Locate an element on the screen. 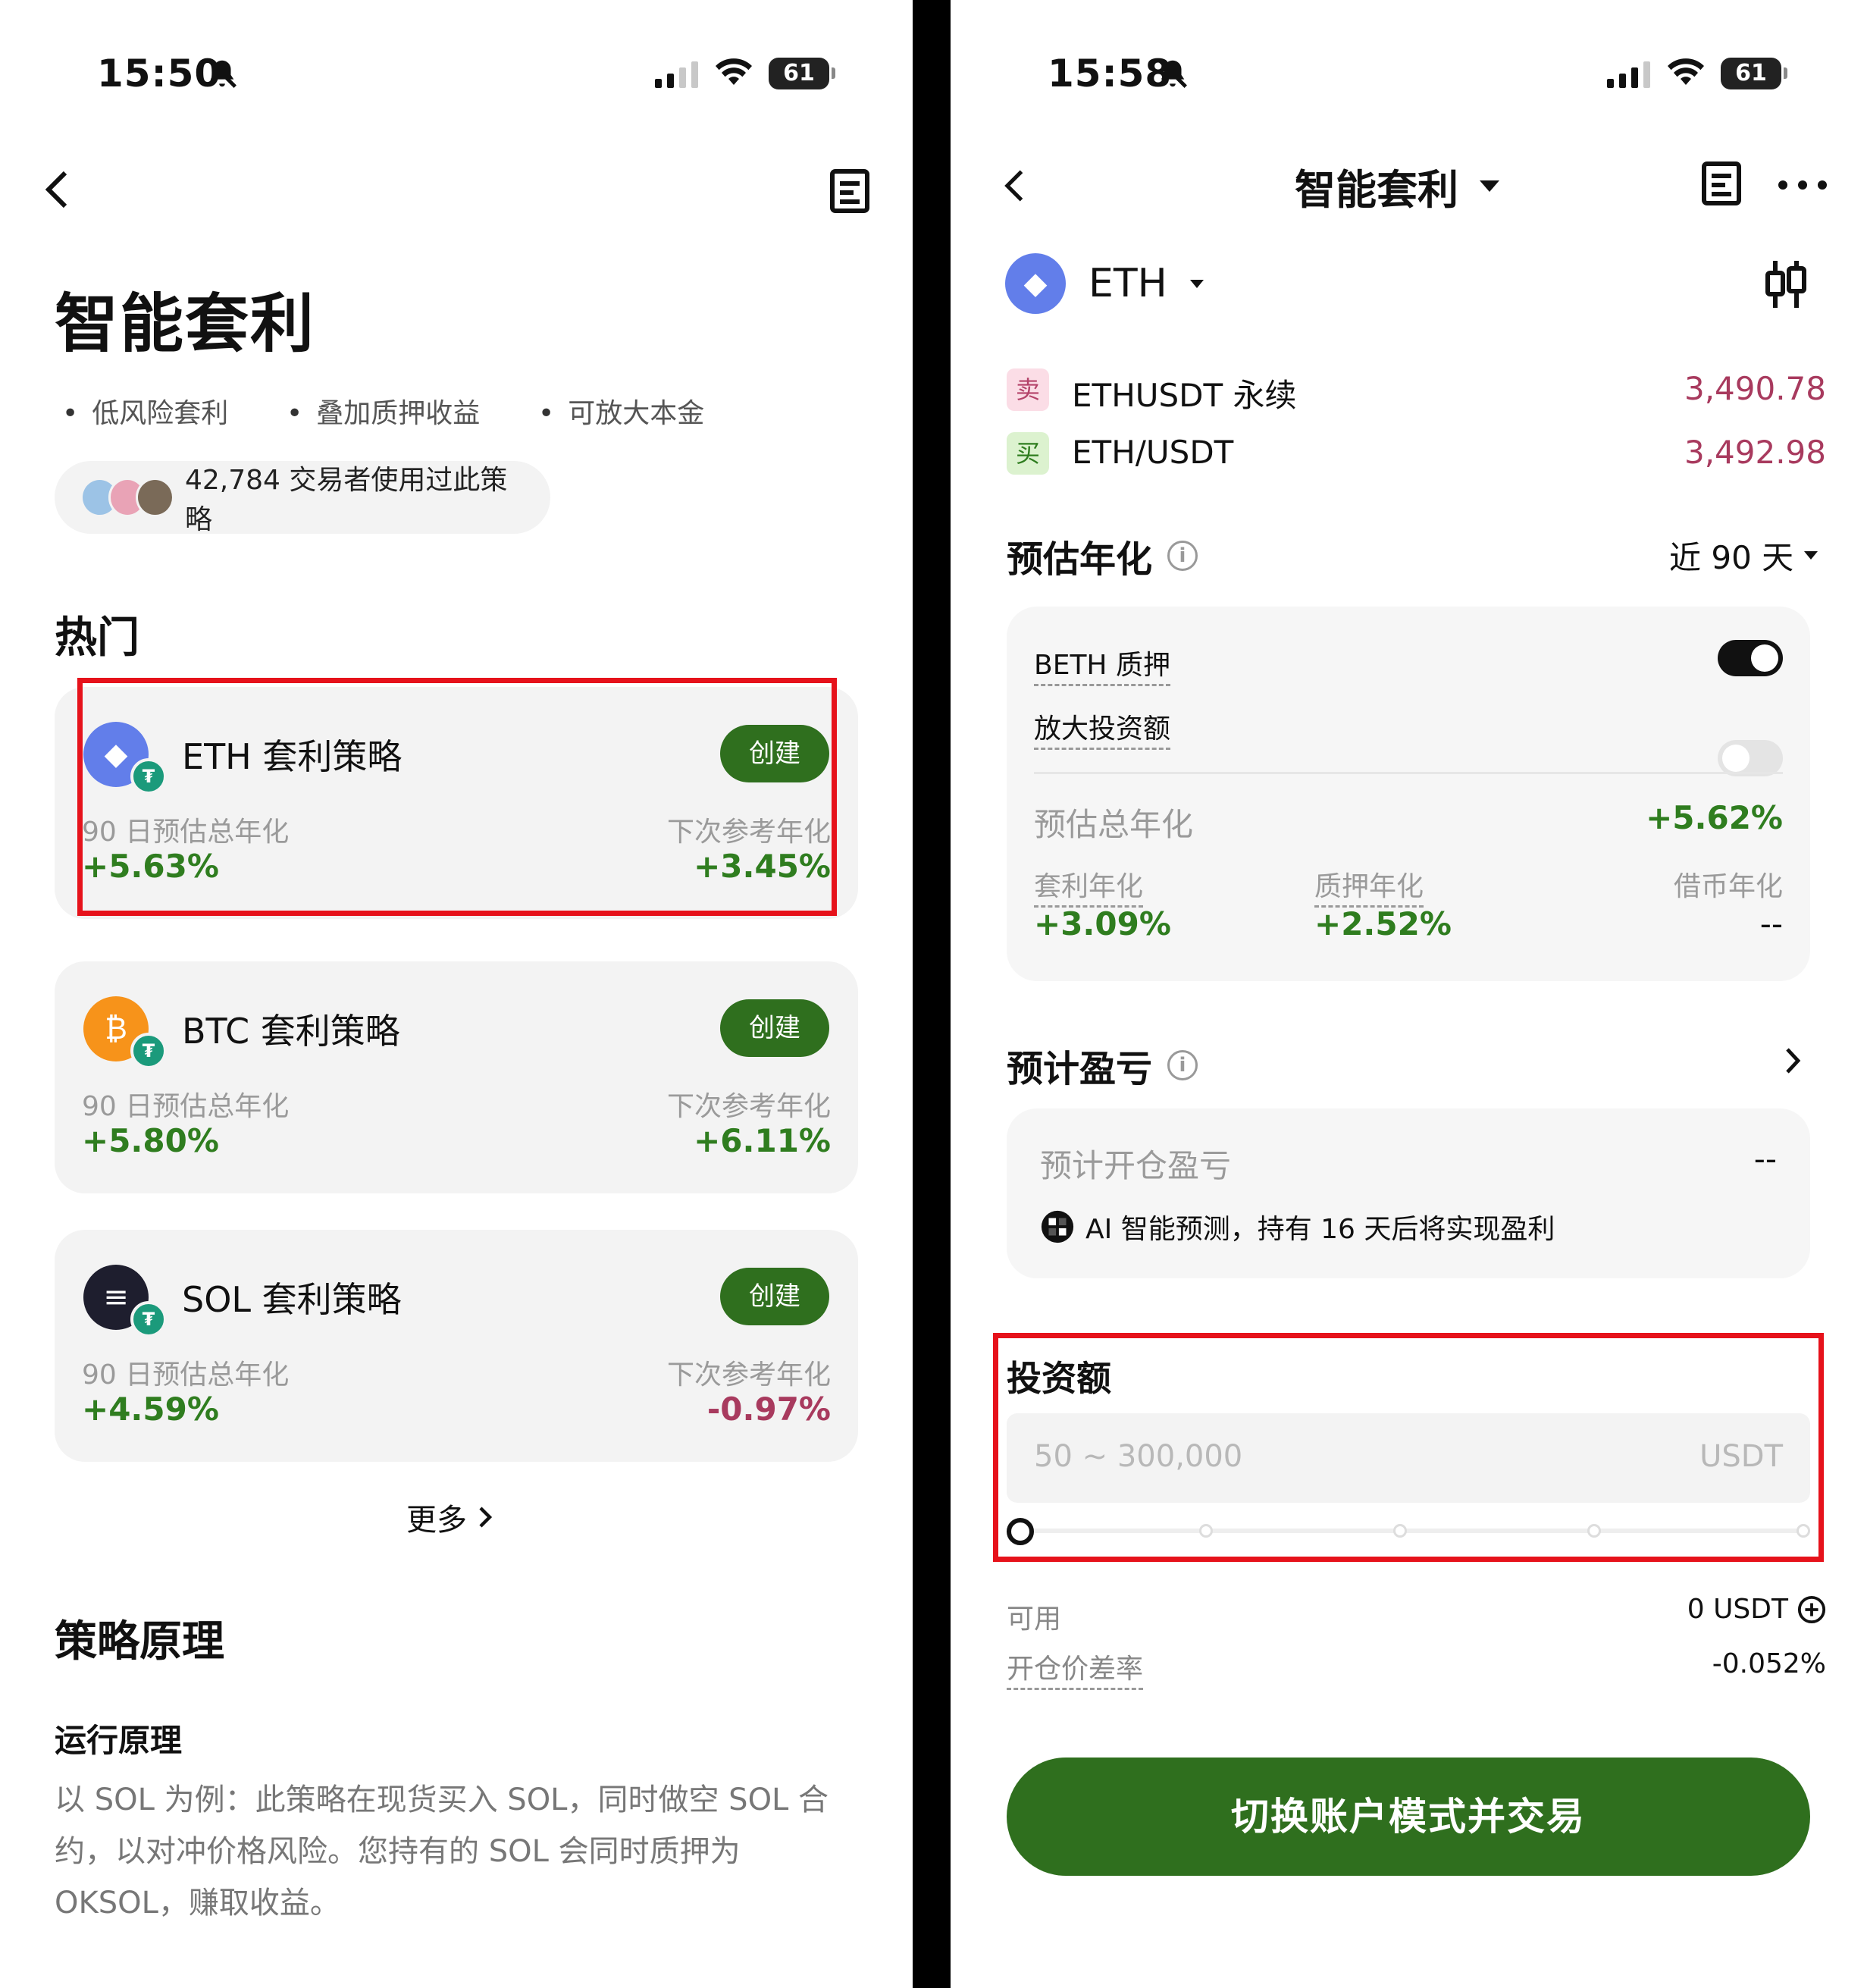  invest-slider-track is located at coordinates (1408, 1531).